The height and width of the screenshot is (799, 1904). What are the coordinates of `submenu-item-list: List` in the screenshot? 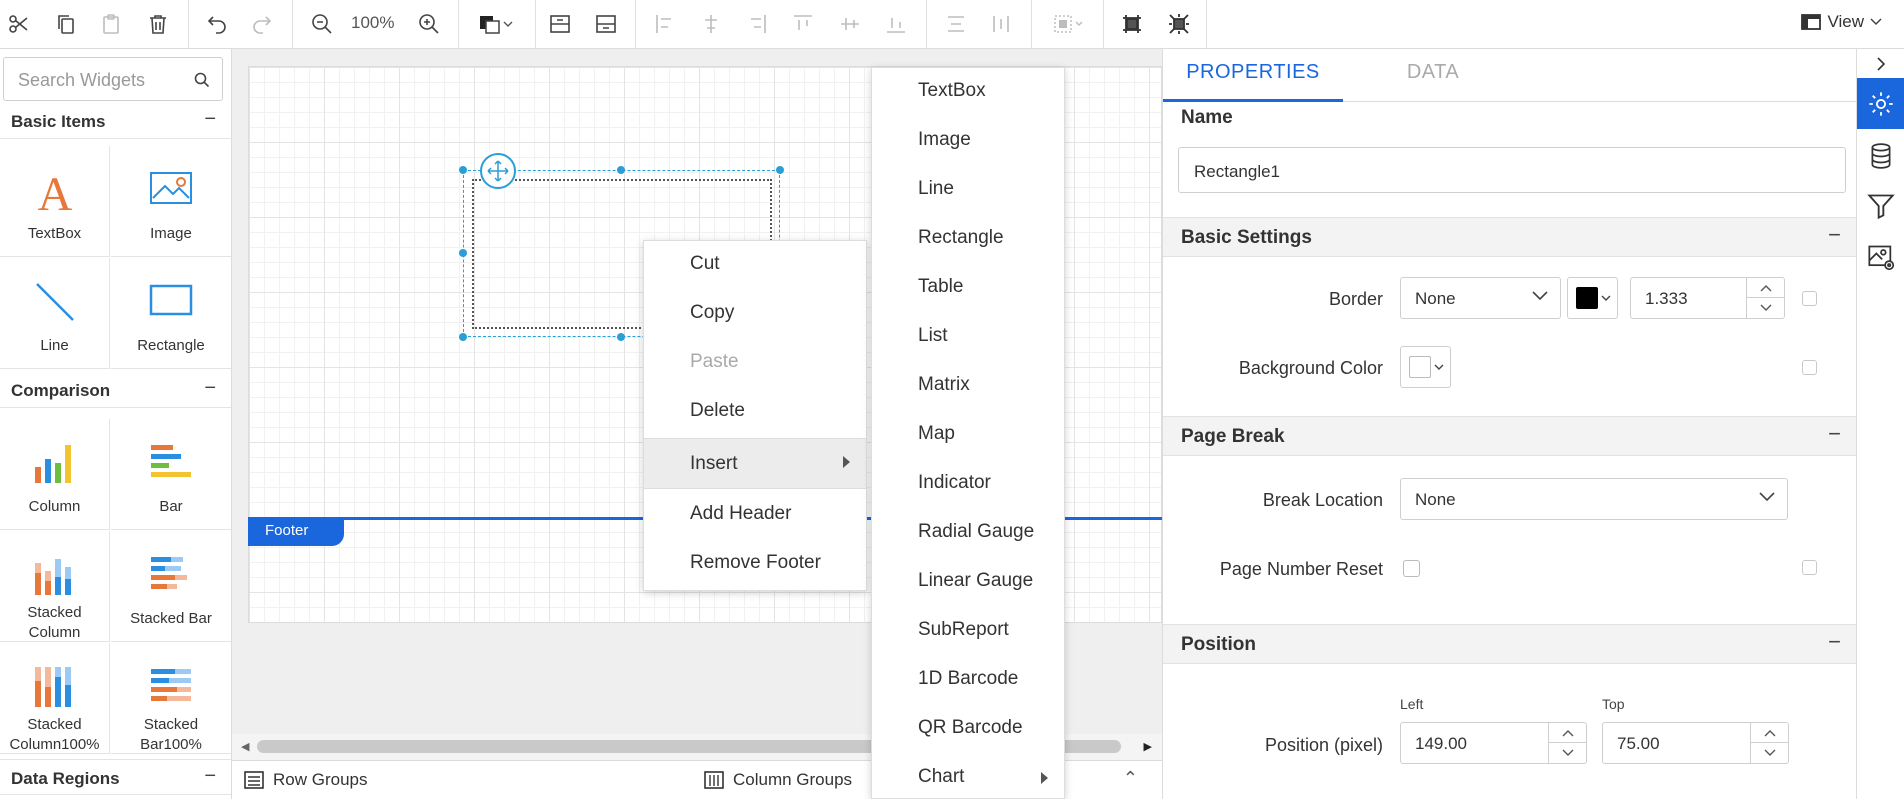 It's located at (968, 337).